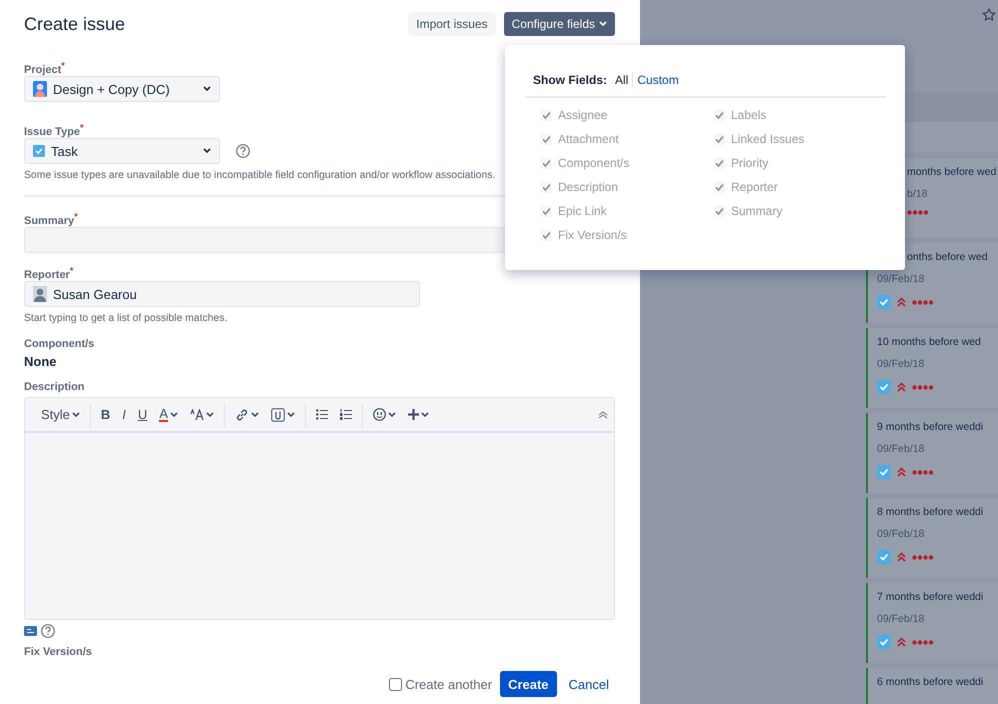  Describe the element at coordinates (930, 512) in the screenshot. I see `card-title: 8 months before weddi` at that location.